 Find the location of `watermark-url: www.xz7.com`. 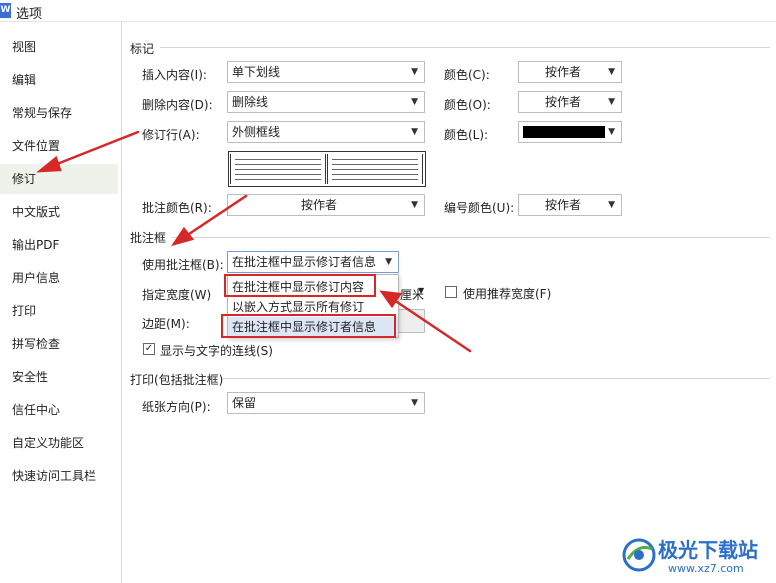

watermark-url: www.xz7.com is located at coordinates (706, 568).